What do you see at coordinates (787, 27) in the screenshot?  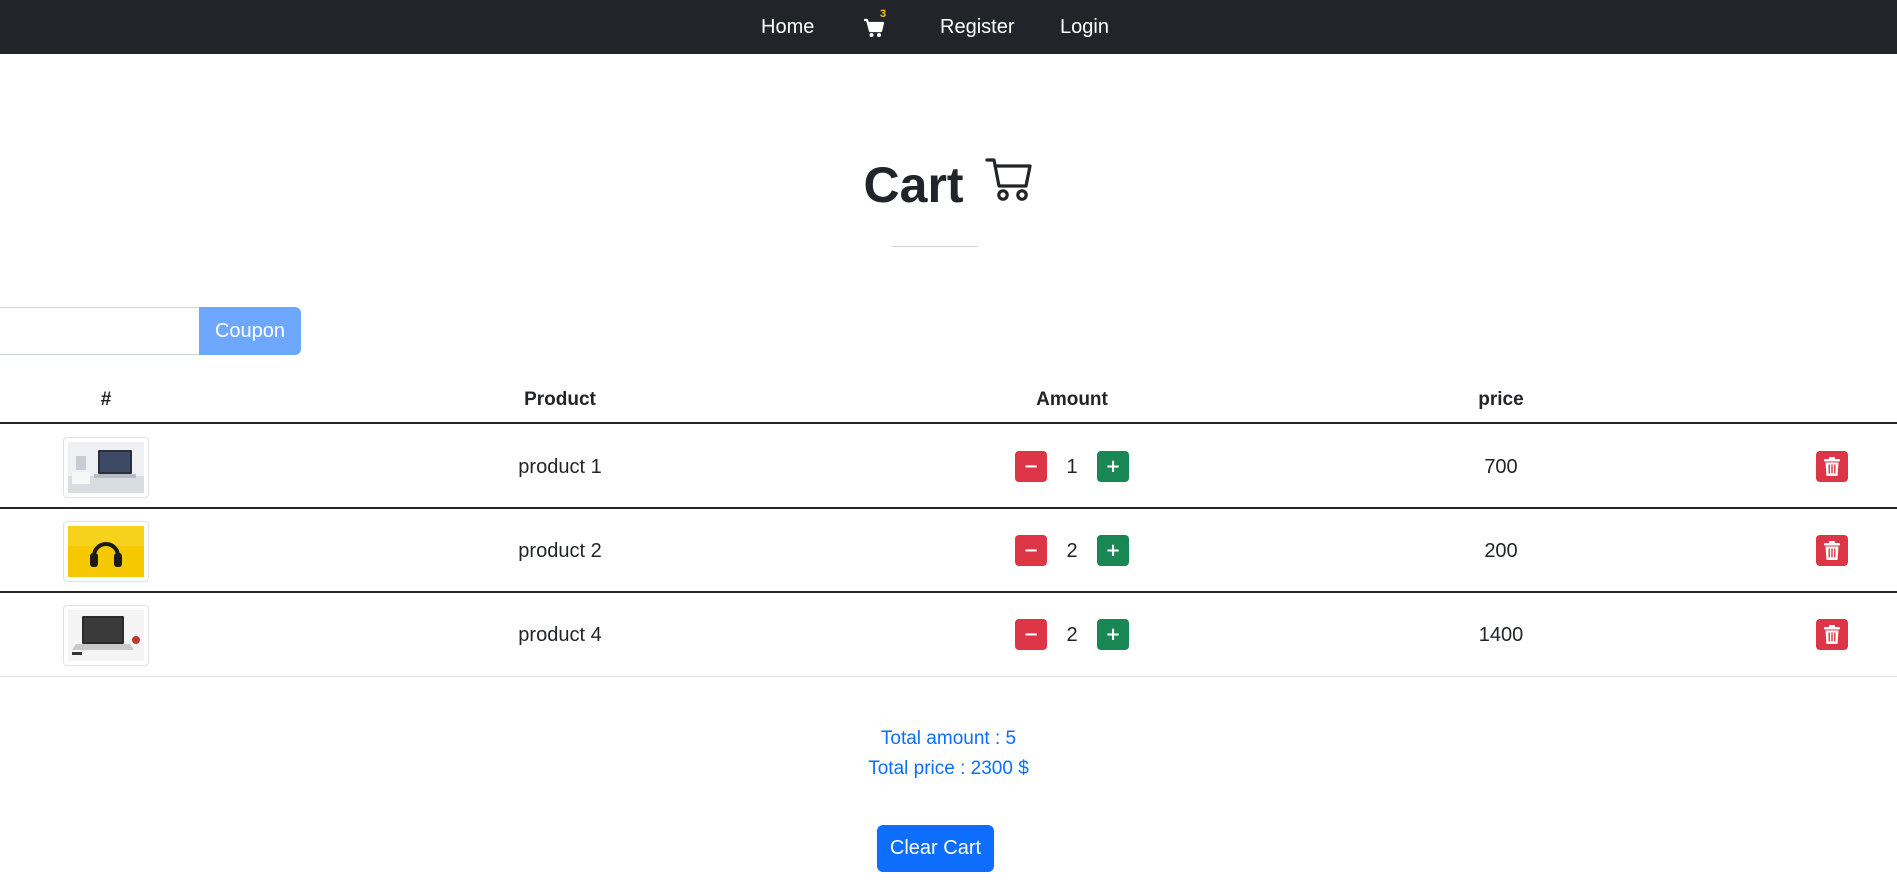 I see `nav-home-link: Home` at bounding box center [787, 27].